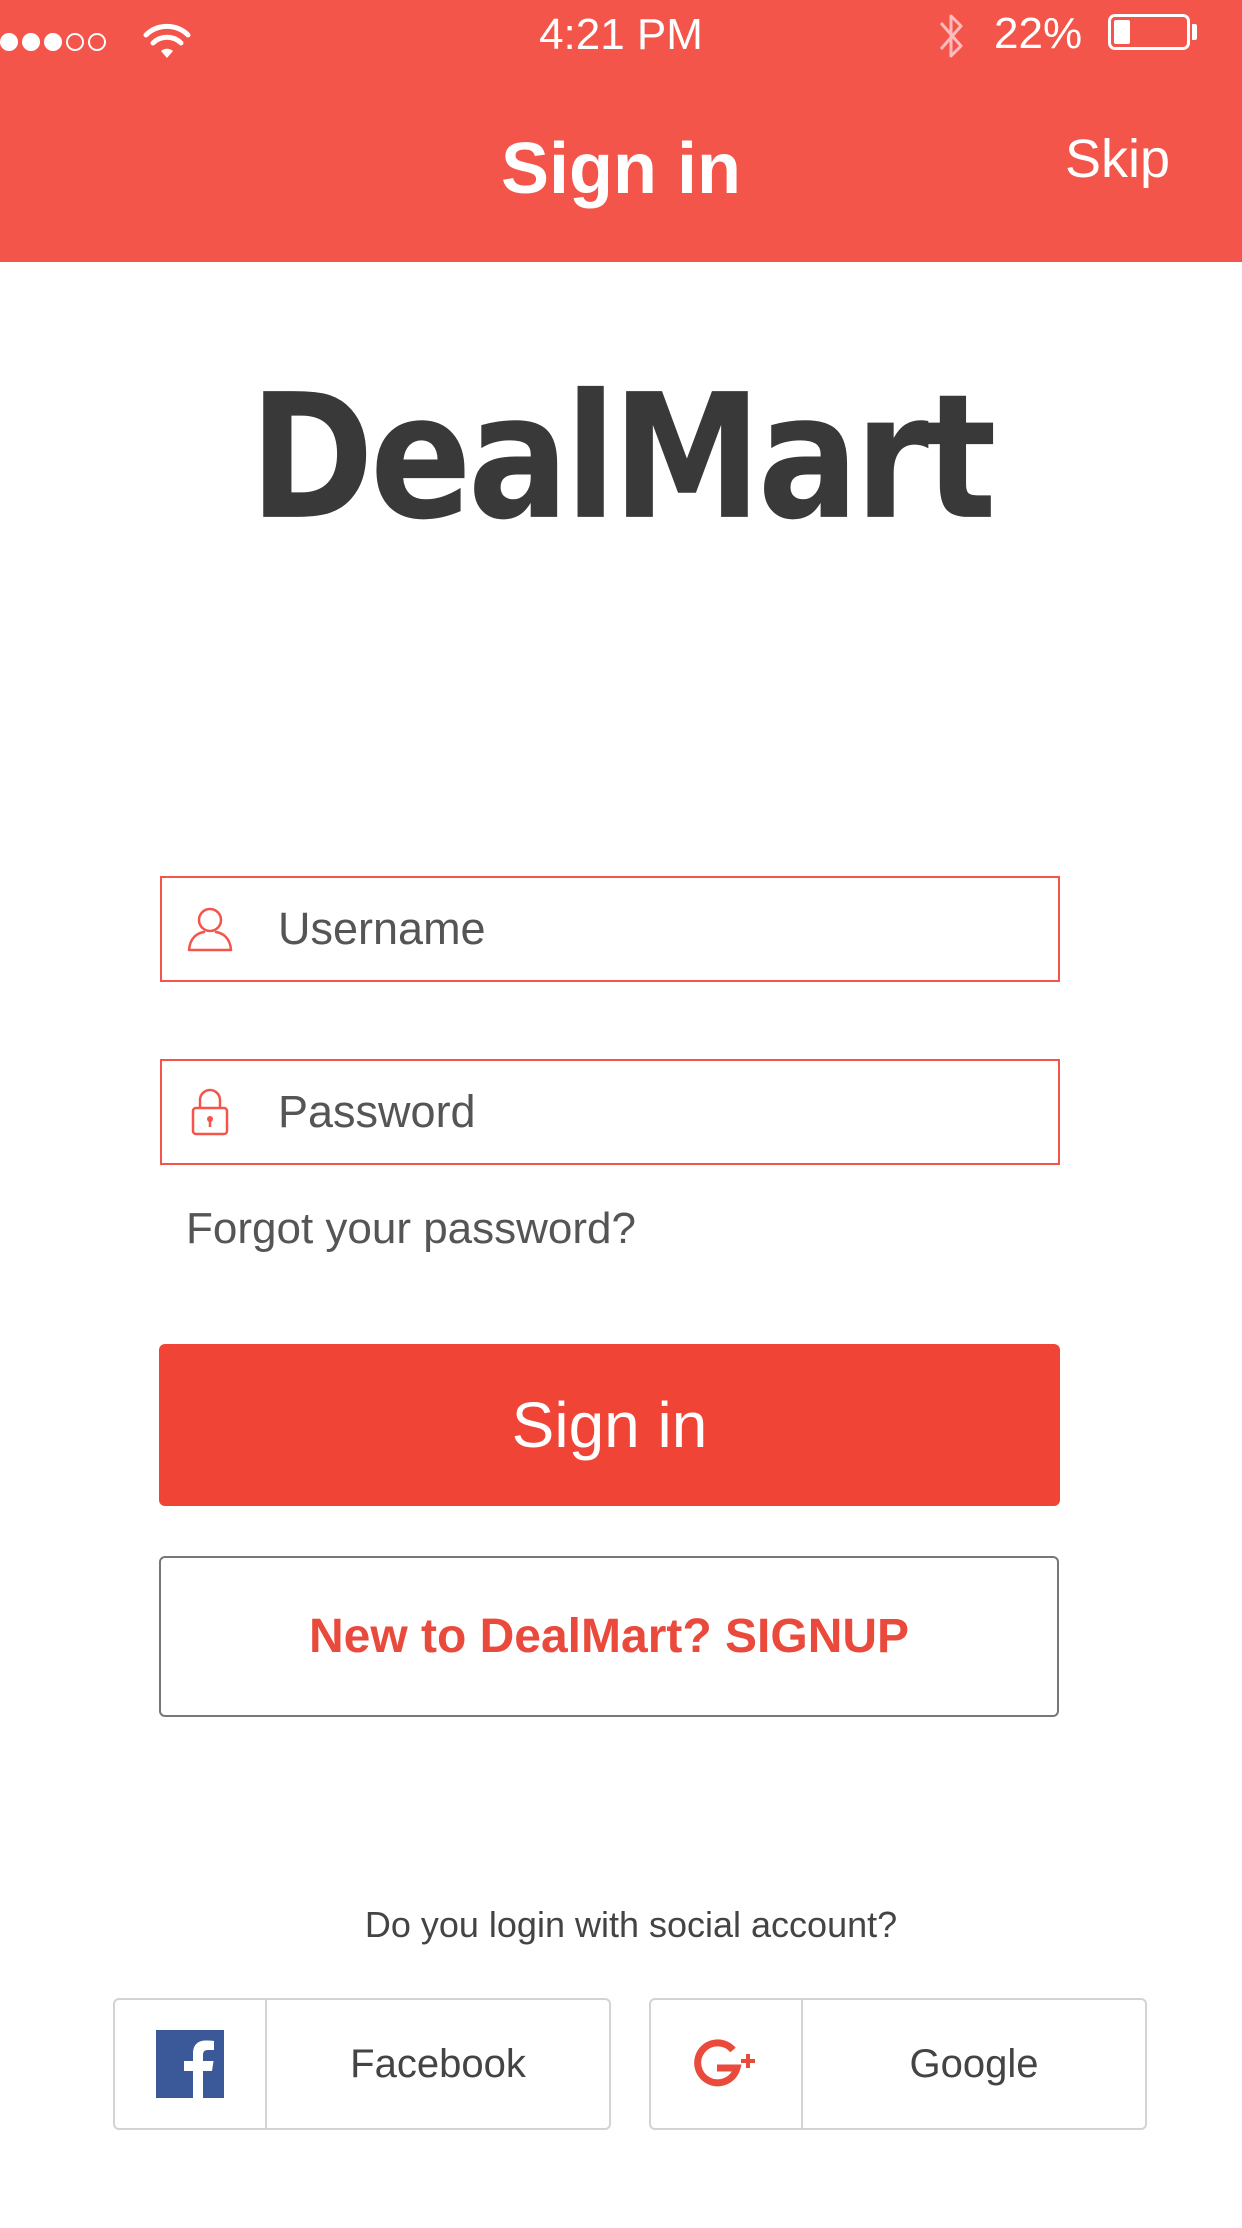 This screenshot has height=2228, width=1242. I want to click on forgot-password-link: Forgot your password?, so click(411, 1229).